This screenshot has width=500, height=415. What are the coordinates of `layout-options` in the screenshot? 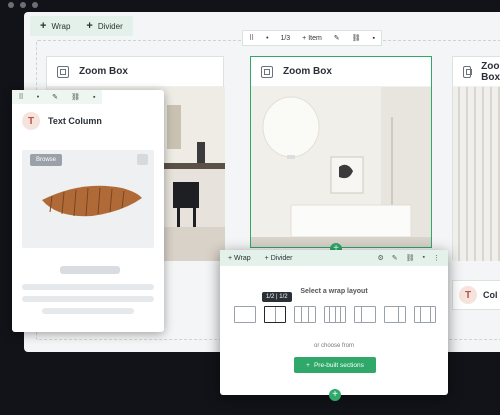 It's located at (335, 314).